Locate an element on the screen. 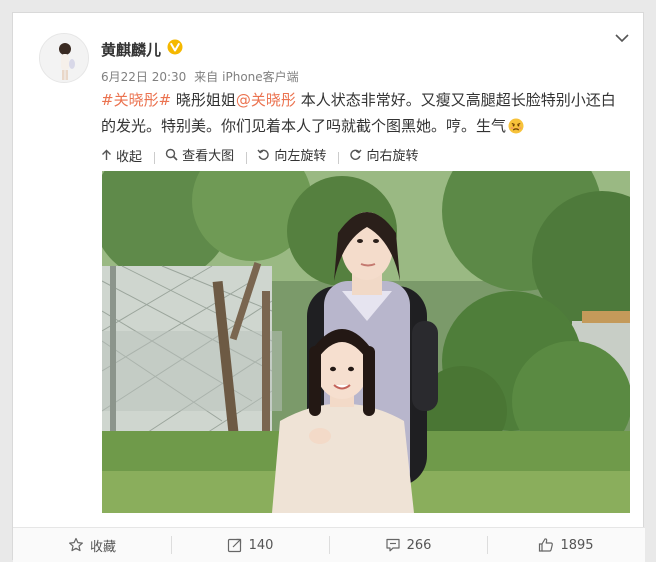 This screenshot has width=656, height=562. favorite-button: 收藏 is located at coordinates (92, 545).